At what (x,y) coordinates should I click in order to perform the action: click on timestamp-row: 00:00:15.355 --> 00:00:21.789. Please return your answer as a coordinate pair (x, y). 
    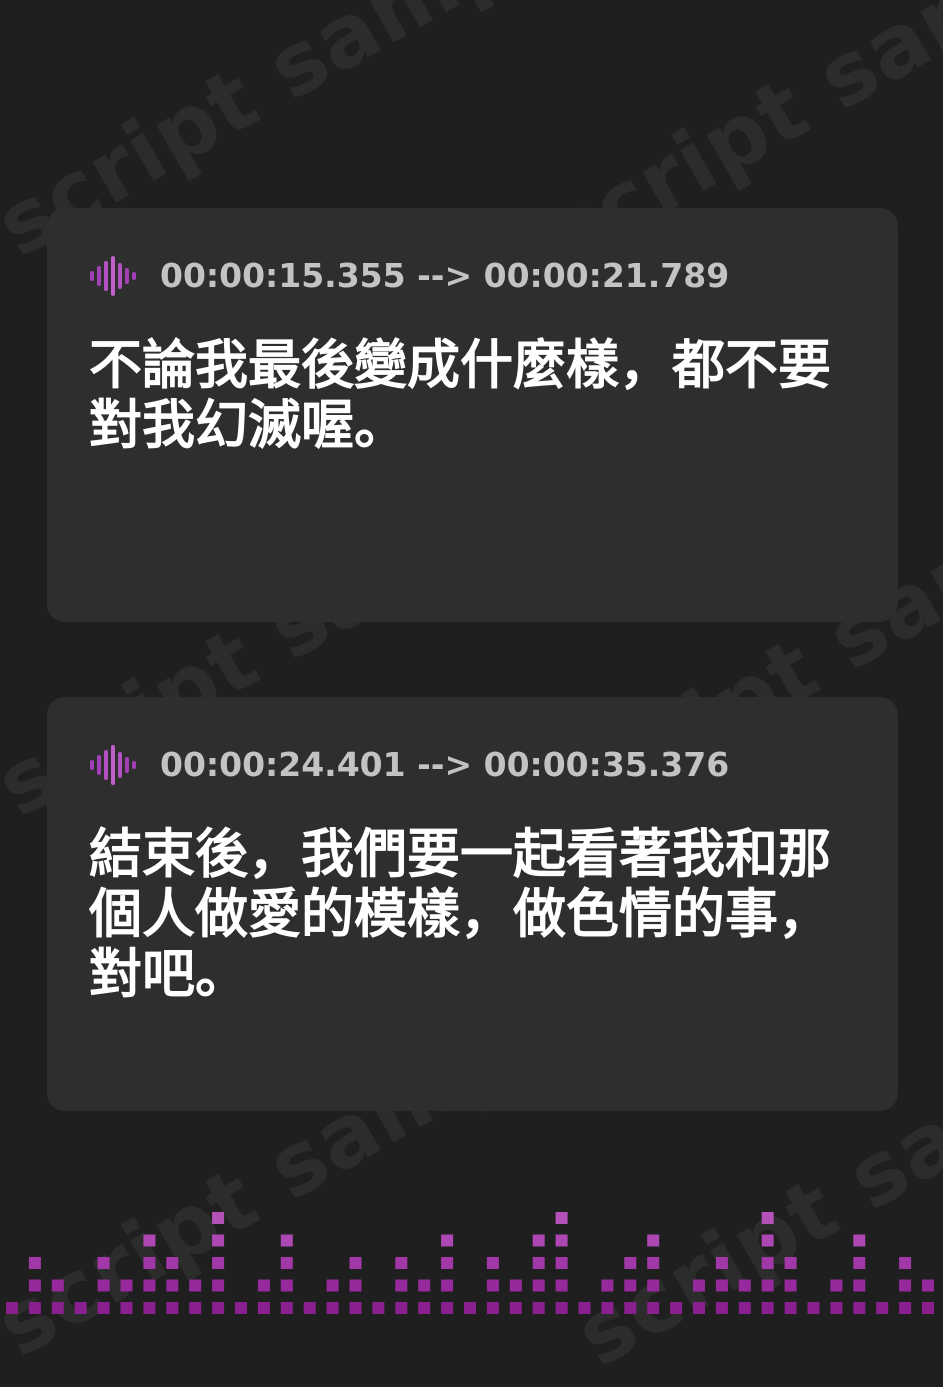
    Looking at the image, I should click on (409, 276).